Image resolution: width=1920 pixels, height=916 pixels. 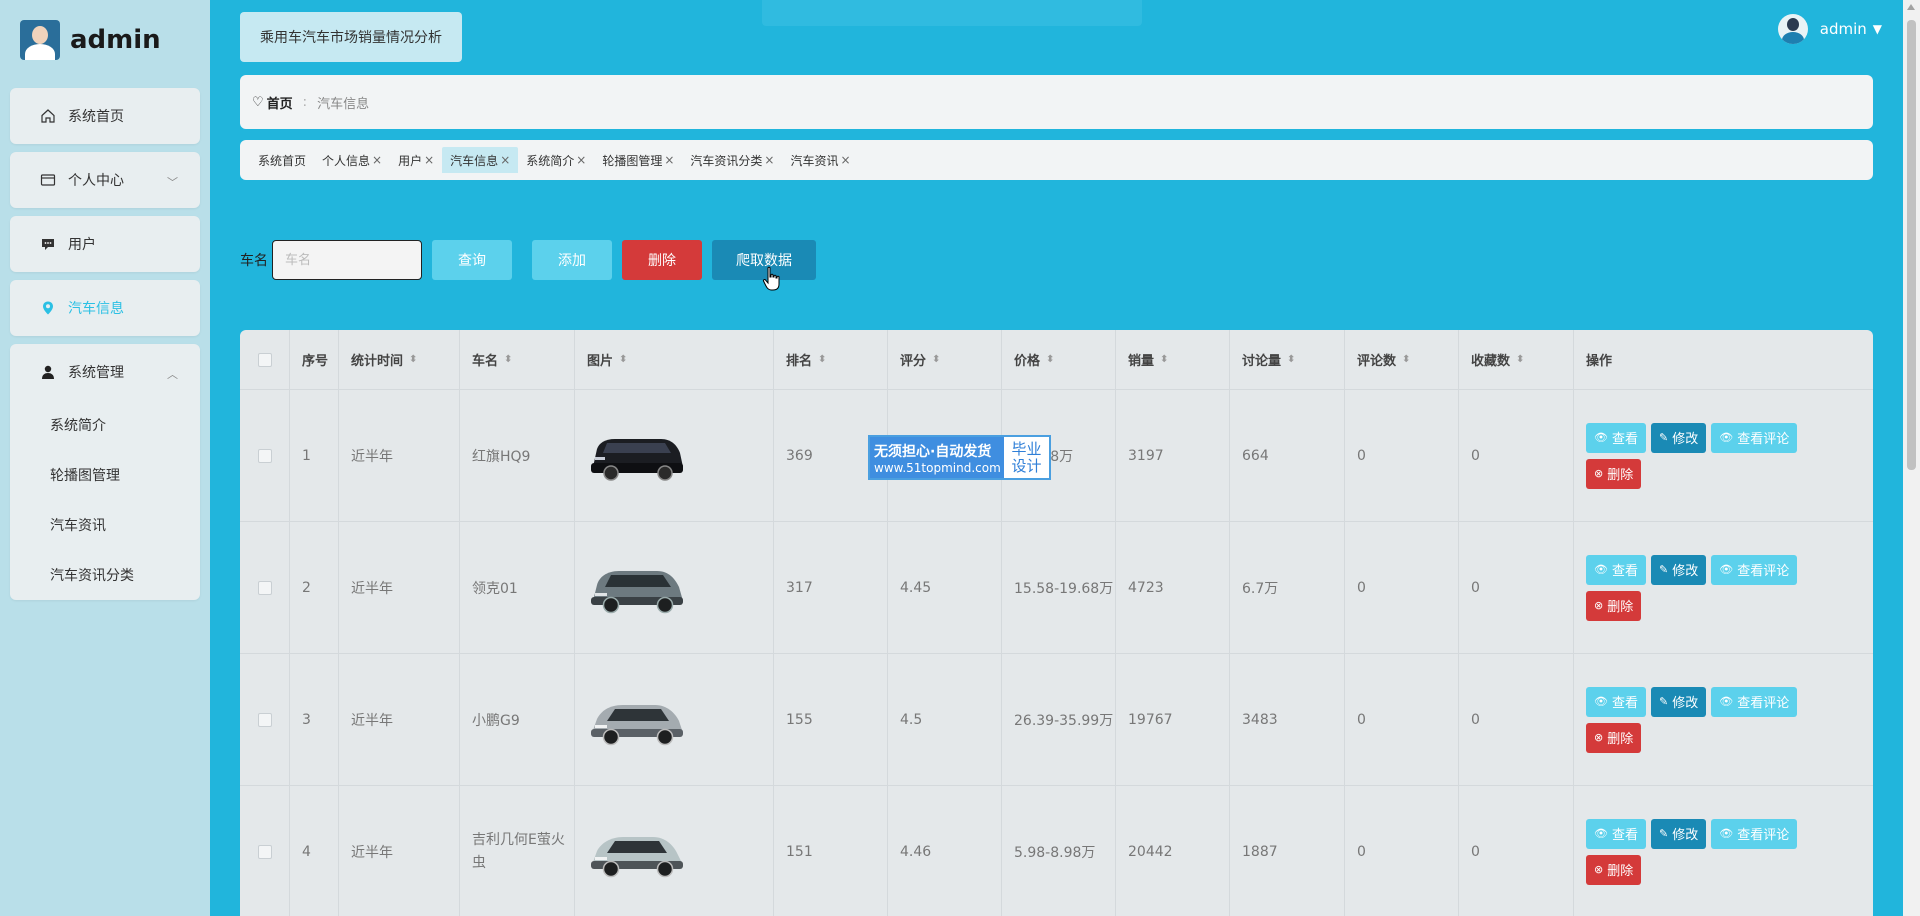 I want to click on header-comments: 评论数 ⬍, so click(x=1402, y=359).